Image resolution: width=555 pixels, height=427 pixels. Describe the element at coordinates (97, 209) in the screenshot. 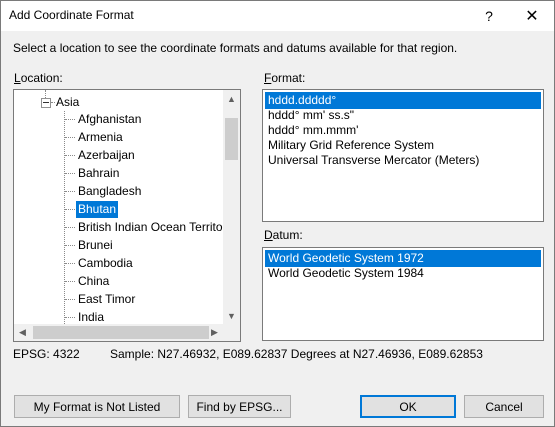

I see `tree-item: Bhutan` at that location.